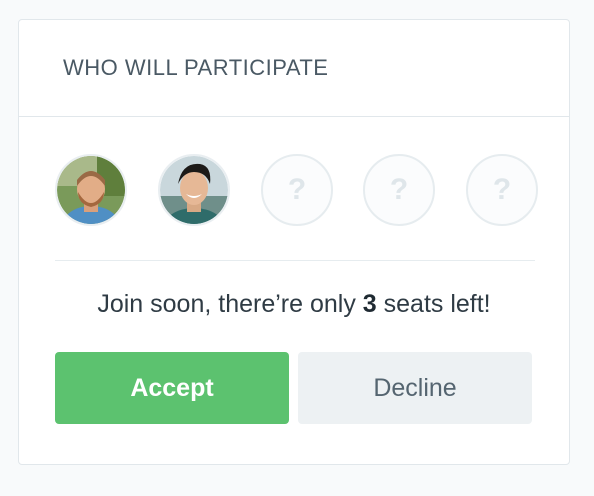  I want to click on divider, so click(295, 260).